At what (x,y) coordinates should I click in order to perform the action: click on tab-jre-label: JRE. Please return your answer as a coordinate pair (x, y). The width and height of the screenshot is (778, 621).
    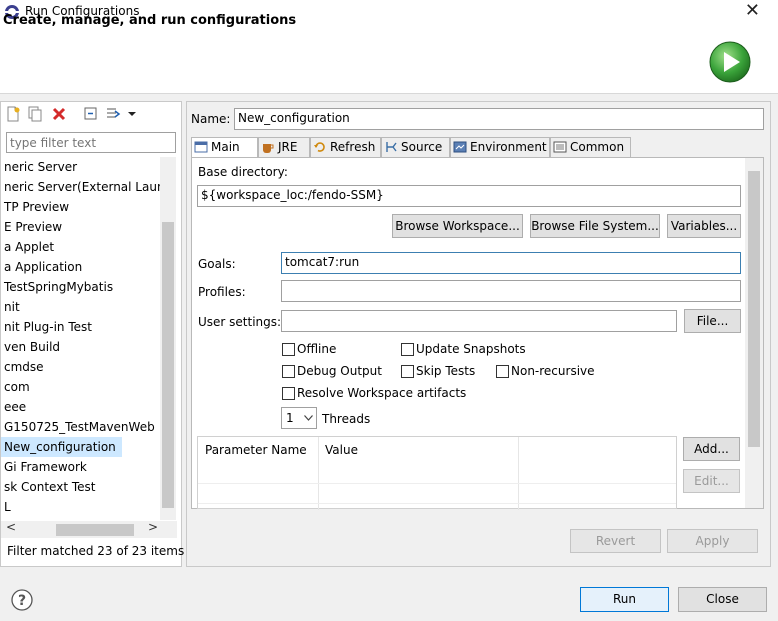
    Looking at the image, I should click on (288, 147).